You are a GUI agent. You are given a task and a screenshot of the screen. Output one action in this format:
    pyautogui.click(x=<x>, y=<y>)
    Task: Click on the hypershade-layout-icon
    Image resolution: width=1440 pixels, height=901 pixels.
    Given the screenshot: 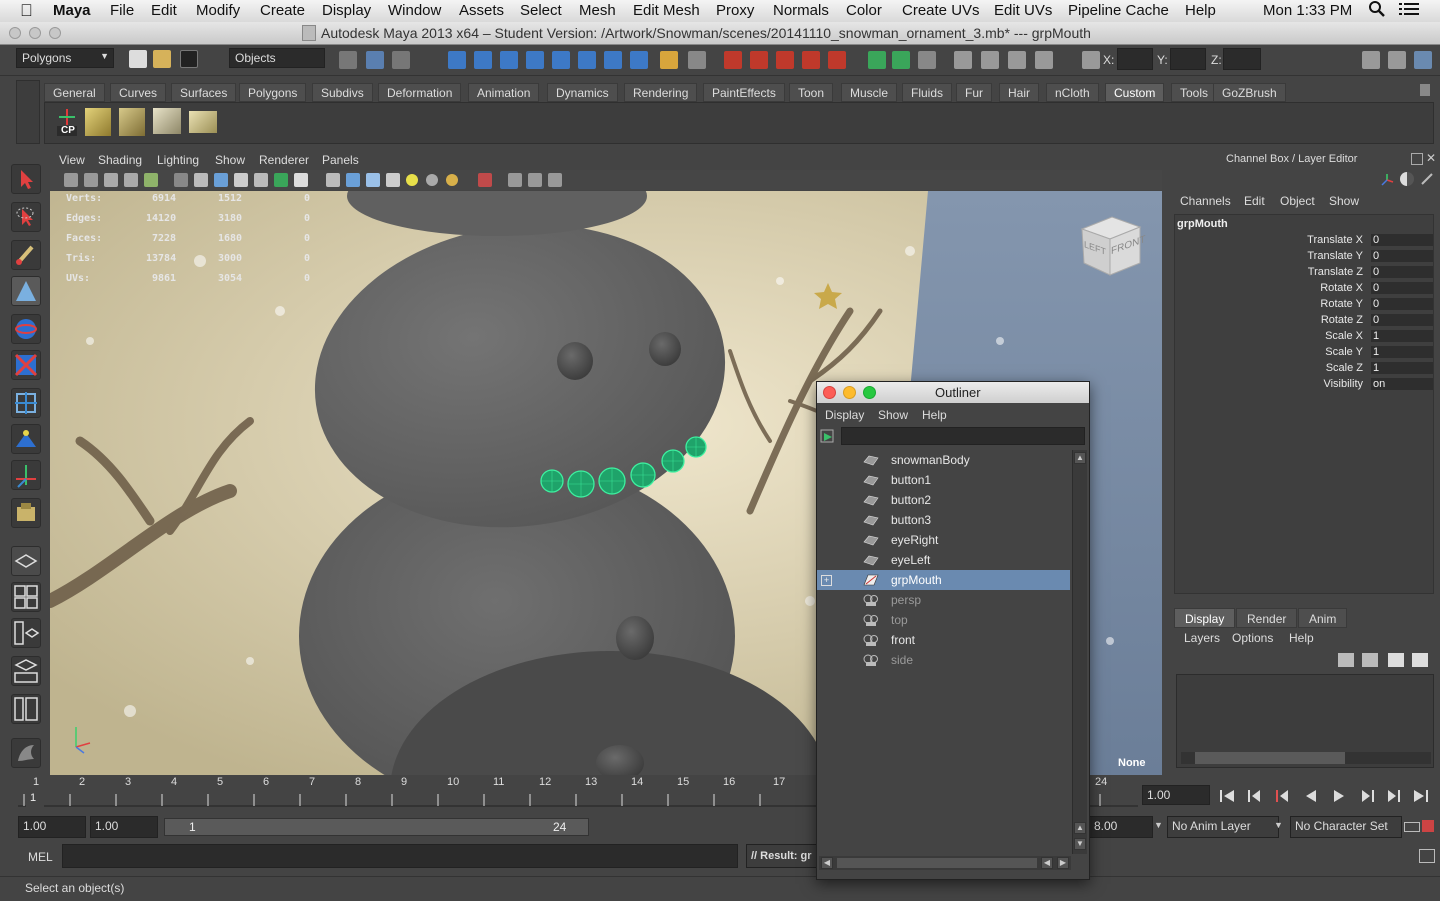 What is the action you would take?
    pyautogui.click(x=26, y=709)
    